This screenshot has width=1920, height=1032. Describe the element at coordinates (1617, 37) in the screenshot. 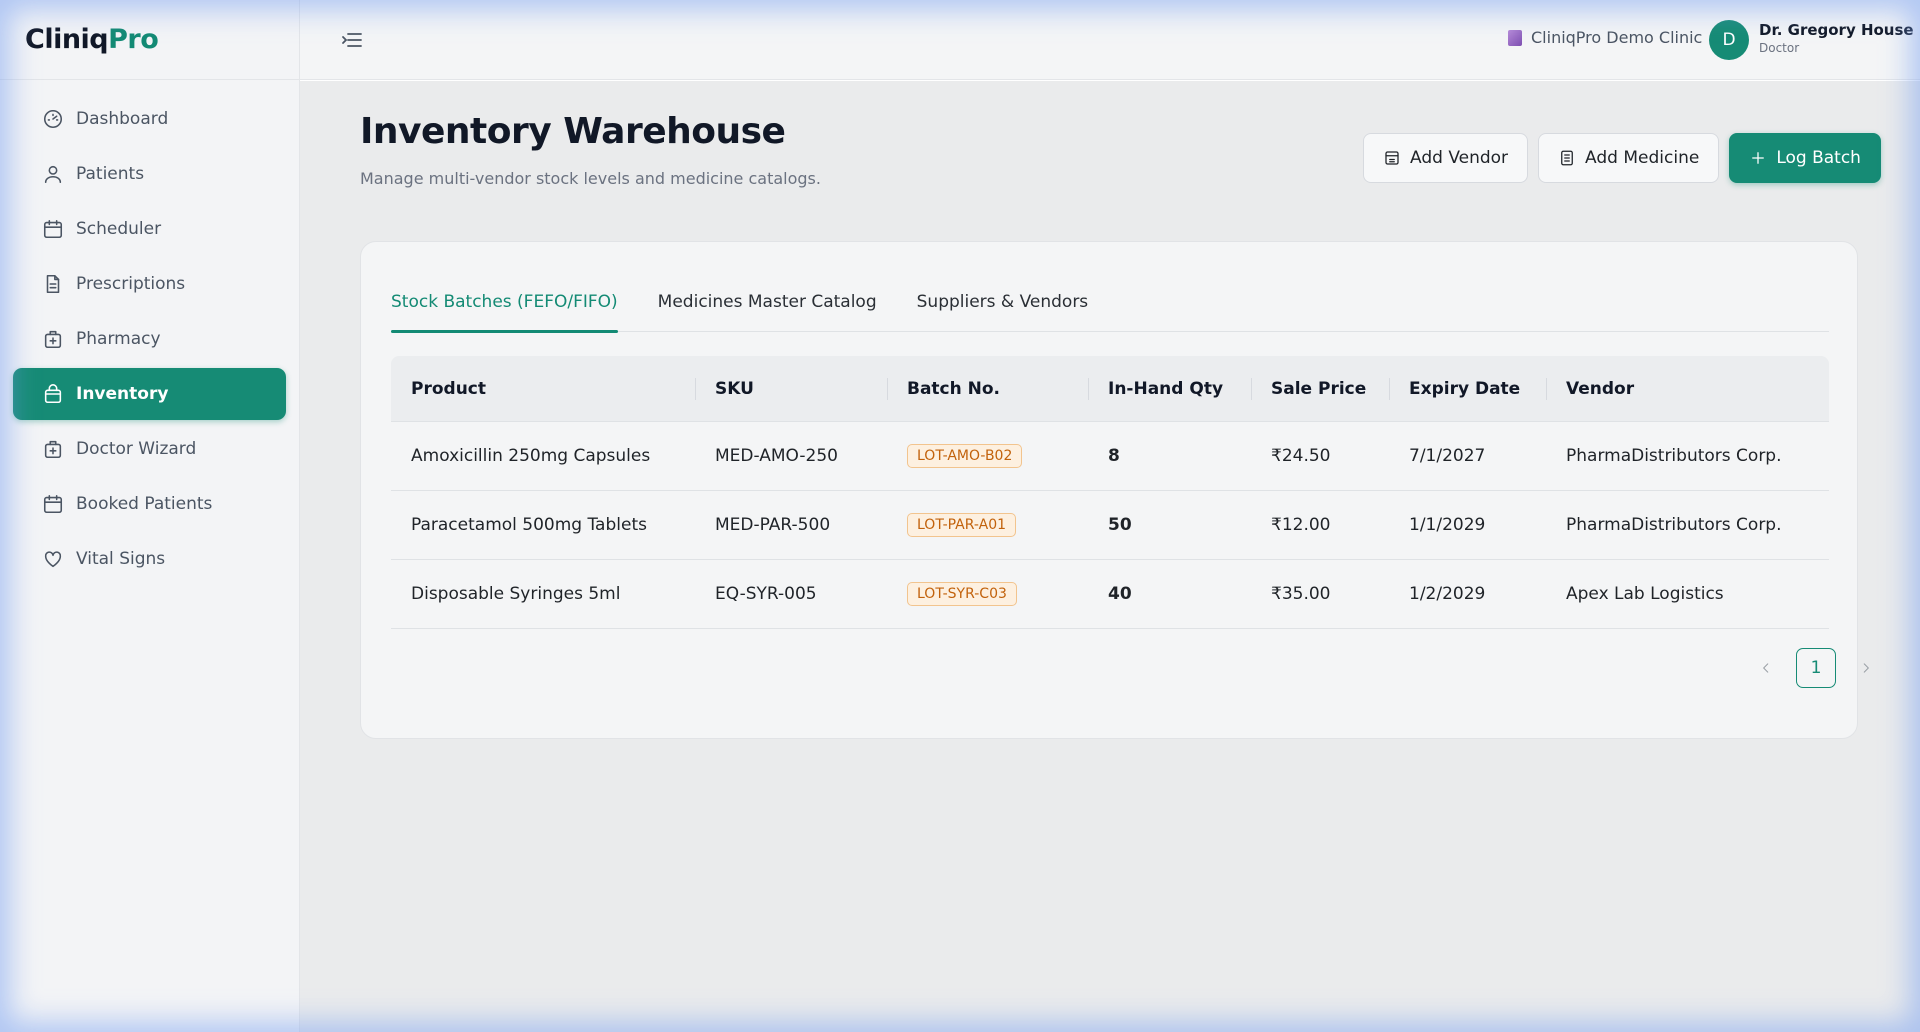

I see `clinic-name: CliniqPro Demo Clinic` at that location.